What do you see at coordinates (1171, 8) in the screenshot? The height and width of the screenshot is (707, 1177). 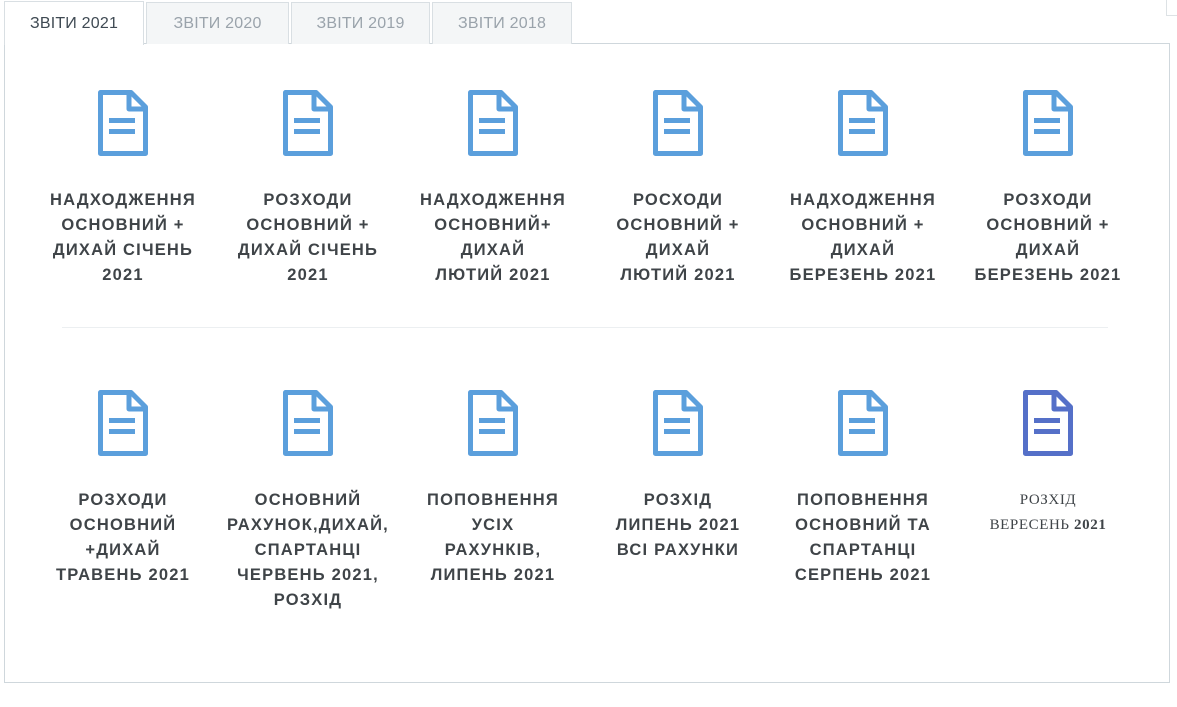 I see `scrollbar-corner` at bounding box center [1171, 8].